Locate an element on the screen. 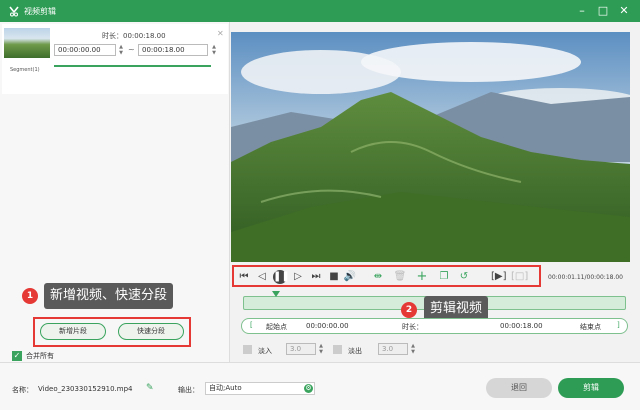  add-segment-button: 新增片段 is located at coordinates (73, 331).